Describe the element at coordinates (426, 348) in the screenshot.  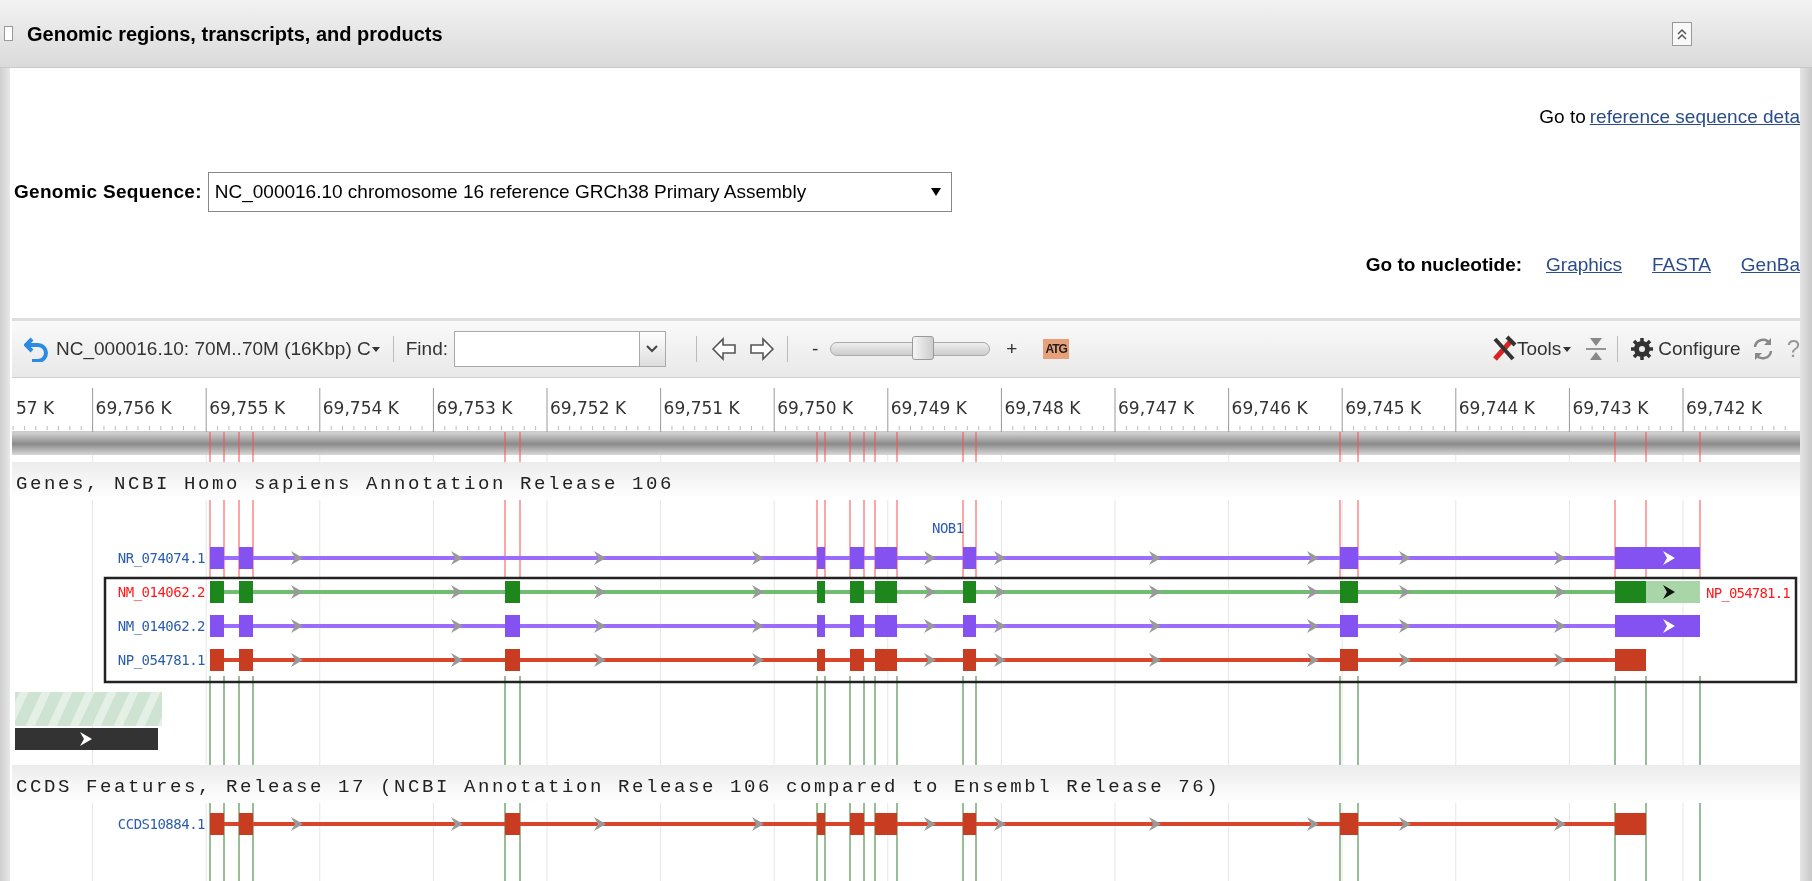
I see `find-label: Find:` at that location.